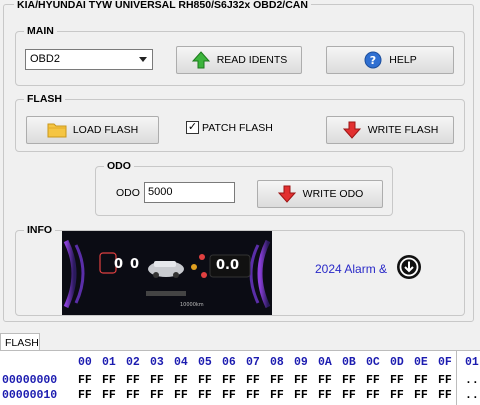 This screenshot has width=480, height=405. Describe the element at coordinates (189, 192) in the screenshot. I see `odo-input: 5000` at that location.